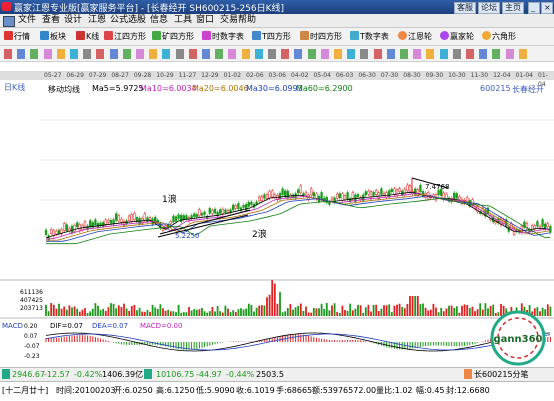  What do you see at coordinates (205, 20) in the screenshot?
I see `menu-window: 窗口` at bounding box center [205, 20].